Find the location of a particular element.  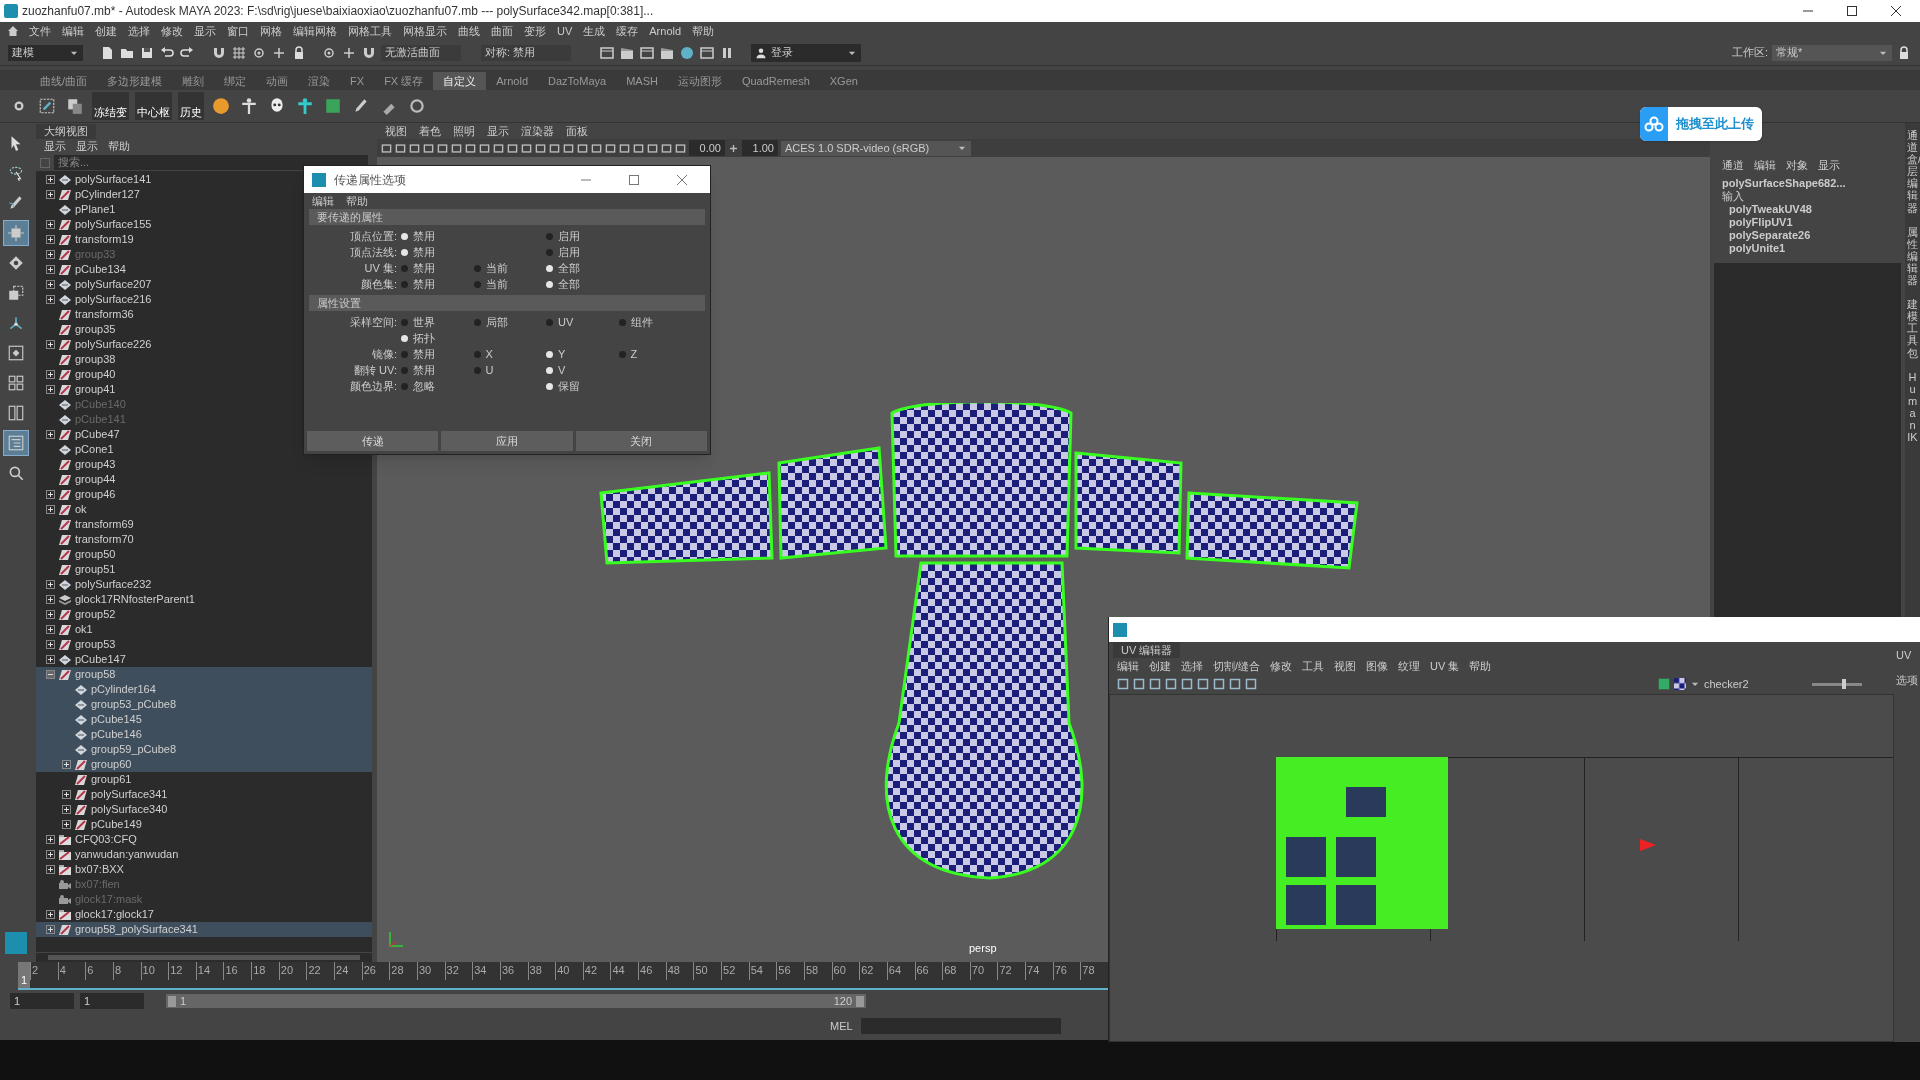

outliner-tab: 大纲视图 is located at coordinates (66, 131).